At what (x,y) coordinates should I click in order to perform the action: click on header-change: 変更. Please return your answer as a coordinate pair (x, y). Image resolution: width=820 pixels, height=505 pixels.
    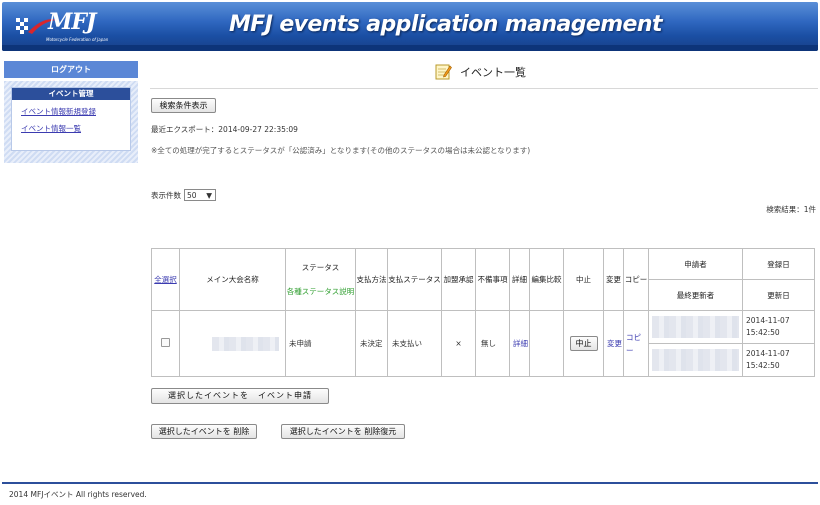
    Looking at the image, I should click on (613, 279).